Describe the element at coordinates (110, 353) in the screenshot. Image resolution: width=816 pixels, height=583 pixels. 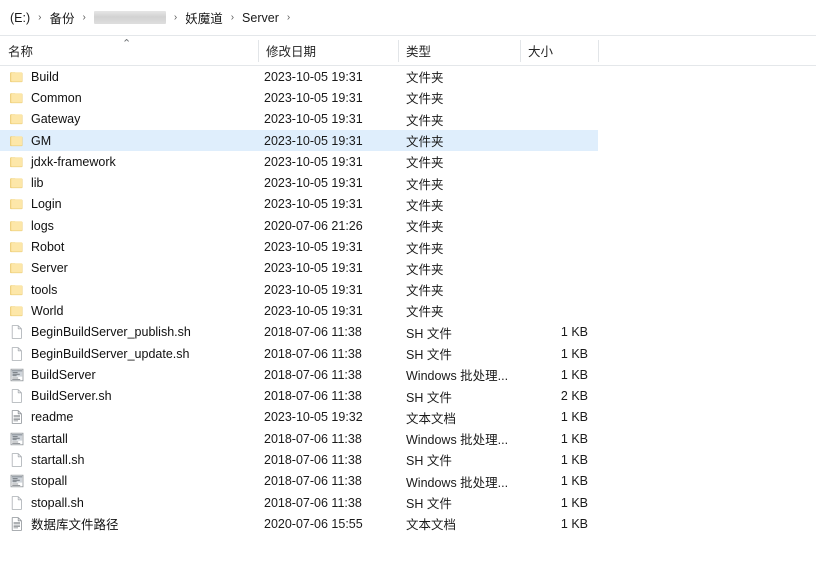
I see `file-name-label: BeginBuildServer_update.sh` at that location.